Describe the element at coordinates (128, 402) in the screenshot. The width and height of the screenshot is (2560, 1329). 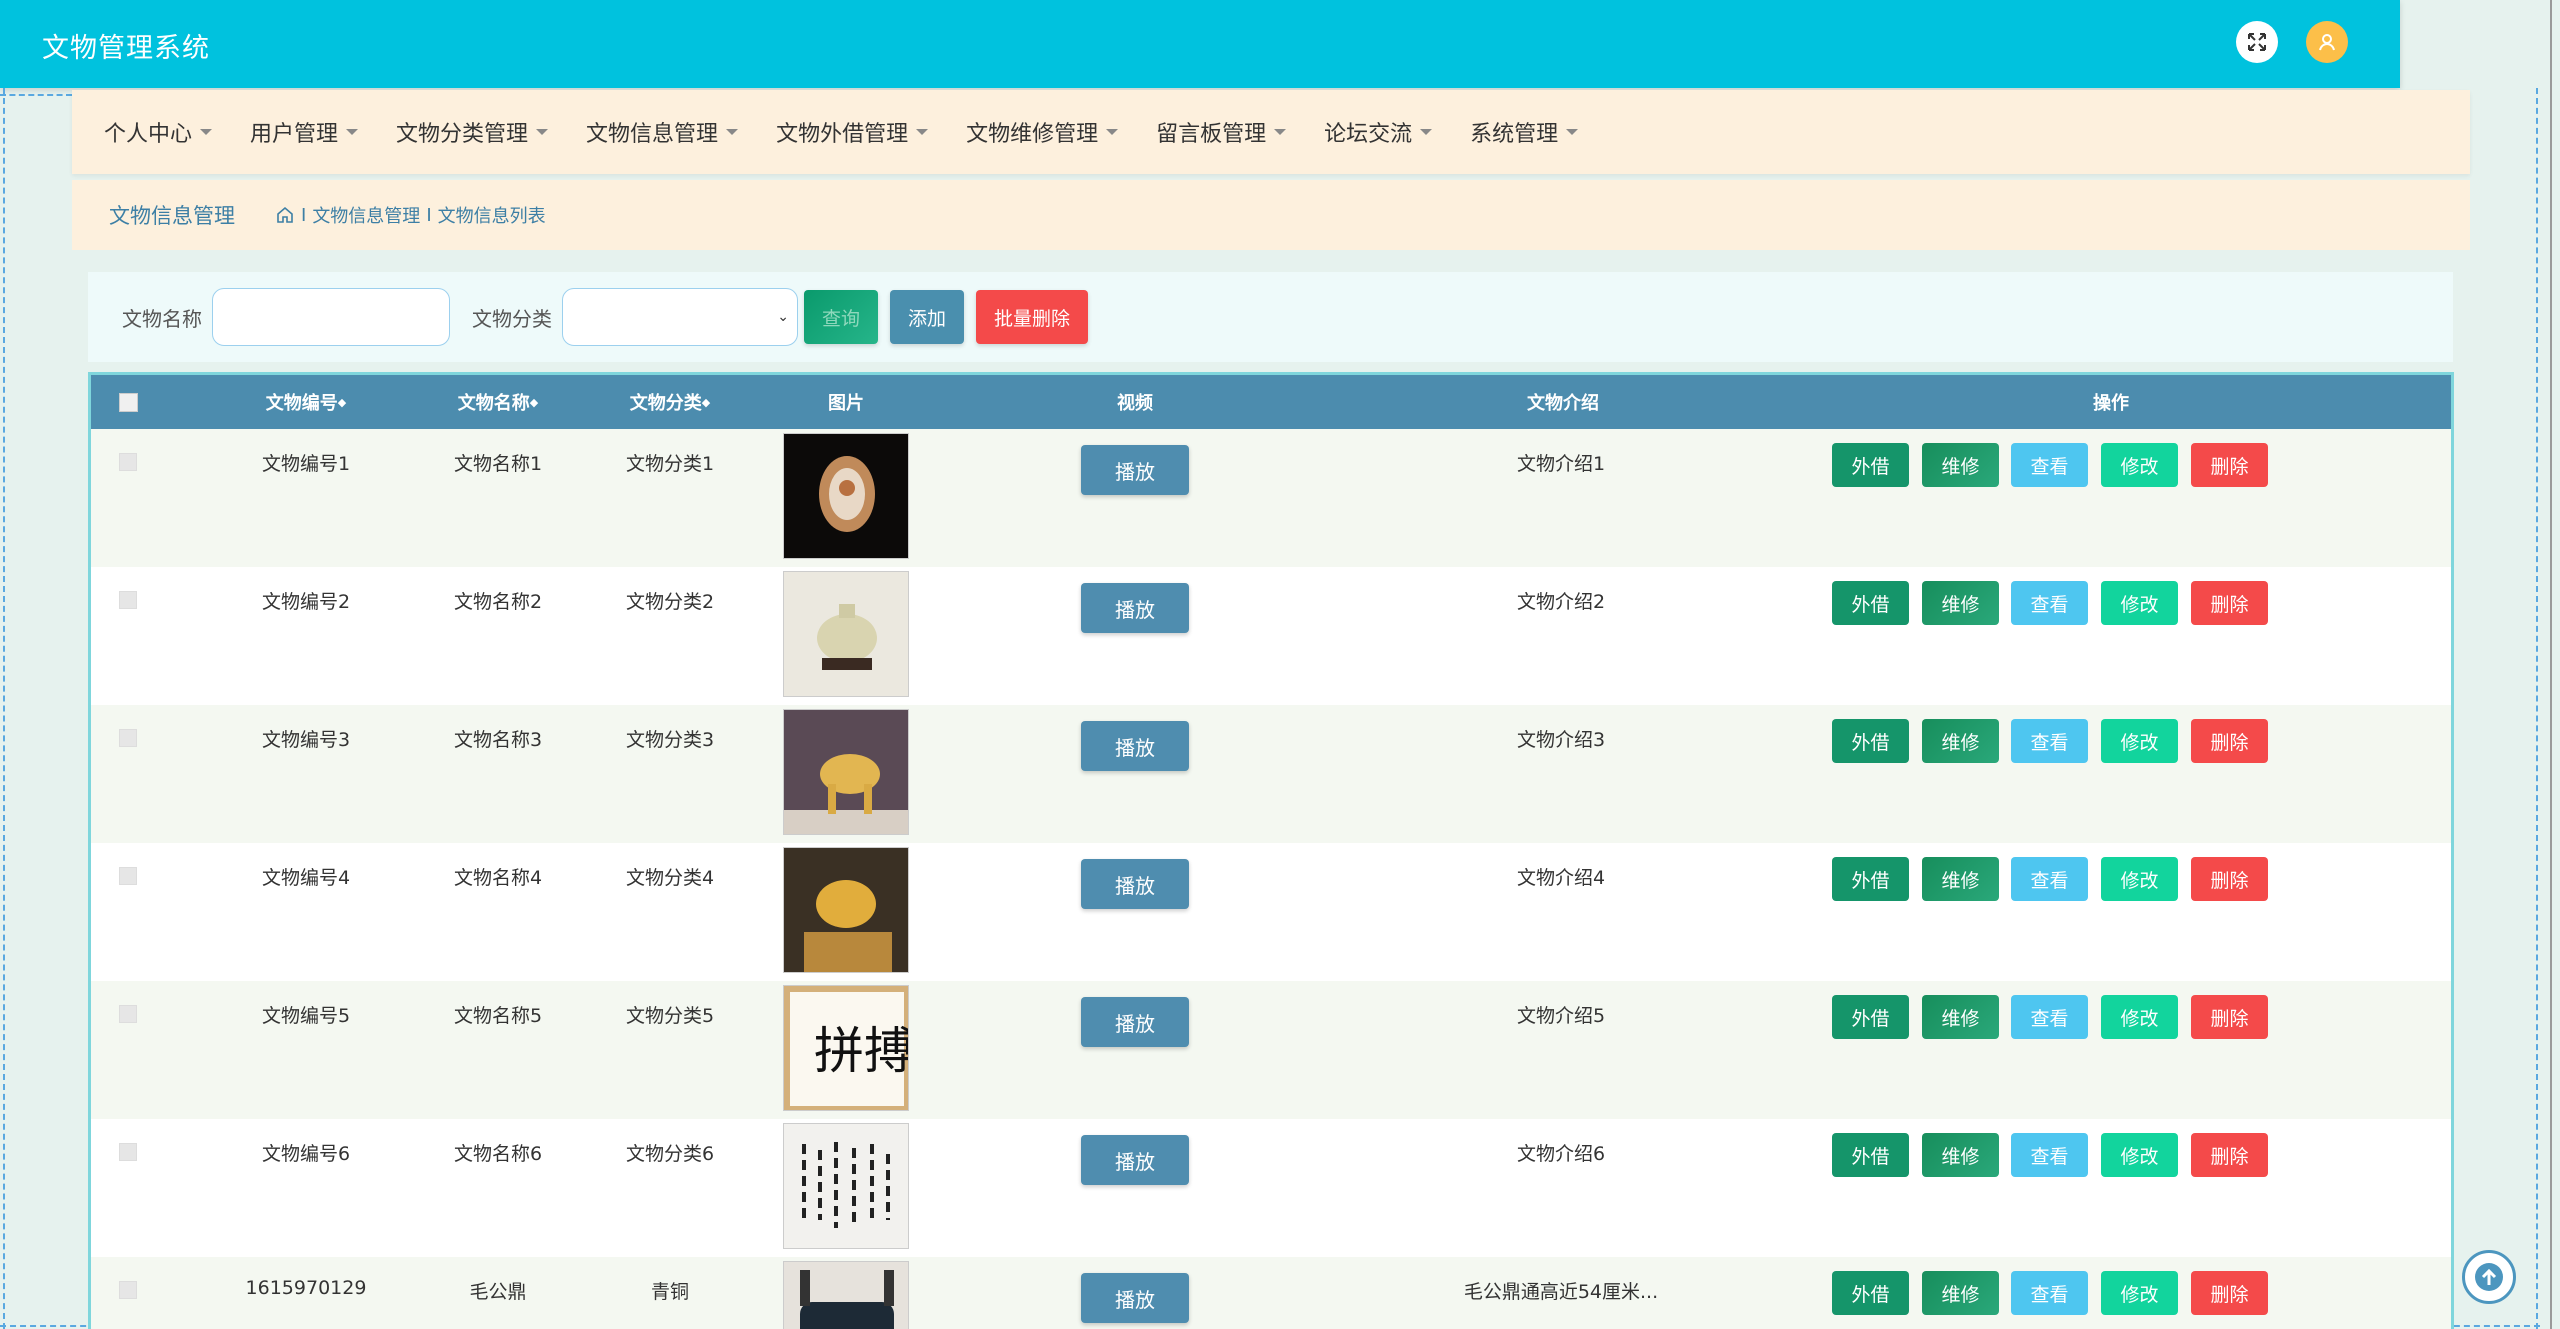
I see `select-all-checkbox` at that location.